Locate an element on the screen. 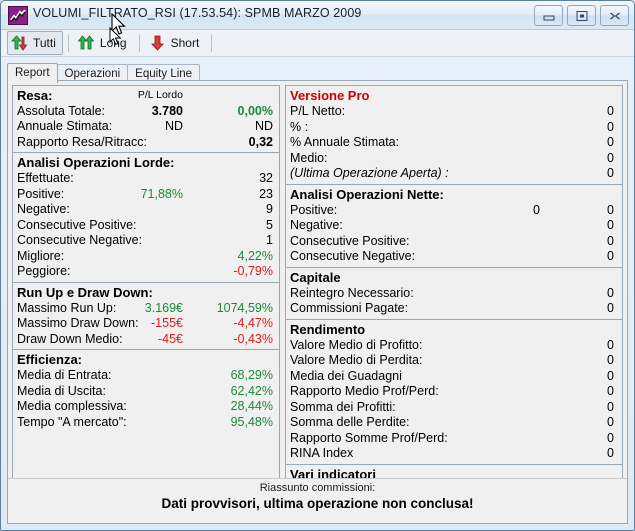  filter-button-tutti: Tutti is located at coordinates (35, 43).